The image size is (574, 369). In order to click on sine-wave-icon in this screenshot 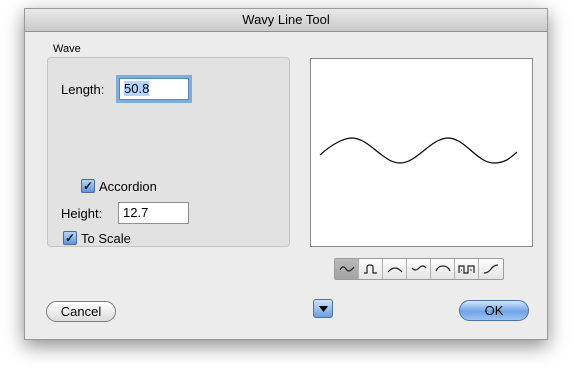, I will do `click(347, 269)`.